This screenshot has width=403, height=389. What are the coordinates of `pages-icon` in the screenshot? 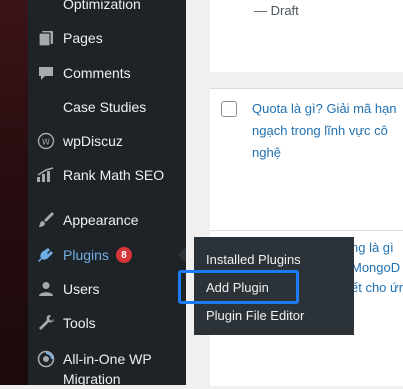 It's located at (46, 38).